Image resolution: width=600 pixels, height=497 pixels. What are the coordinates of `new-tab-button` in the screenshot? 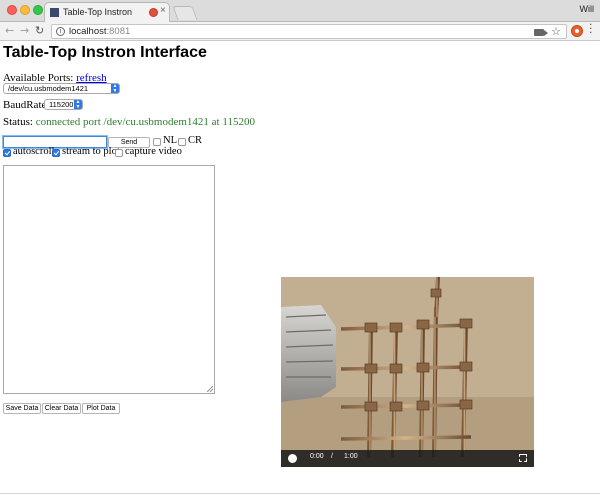 It's located at (185, 13).